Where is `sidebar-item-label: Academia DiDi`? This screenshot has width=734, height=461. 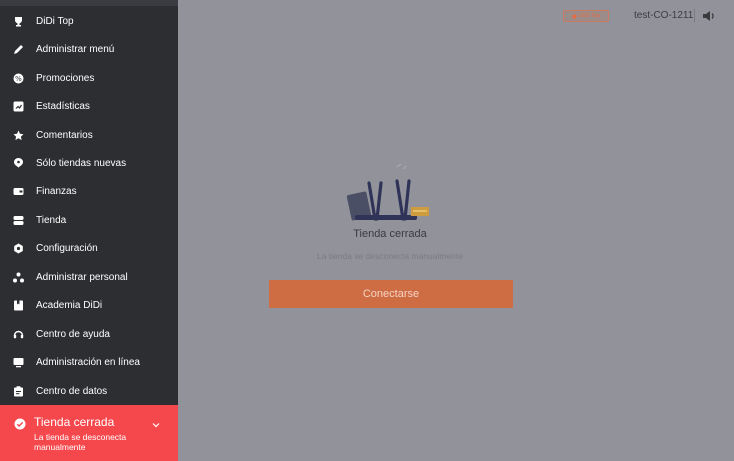
sidebar-item-label: Academia DiDi is located at coordinates (69, 305).